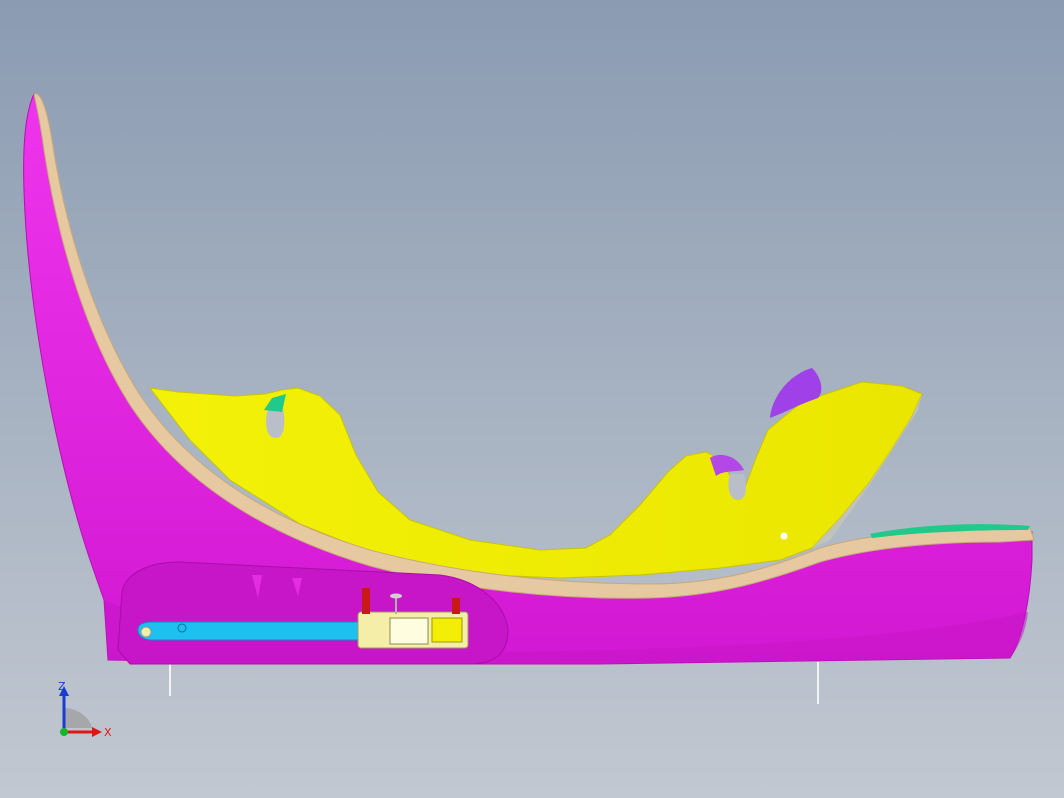 The width and height of the screenshot is (1064, 798). I want to click on latch-window, so click(409, 631).